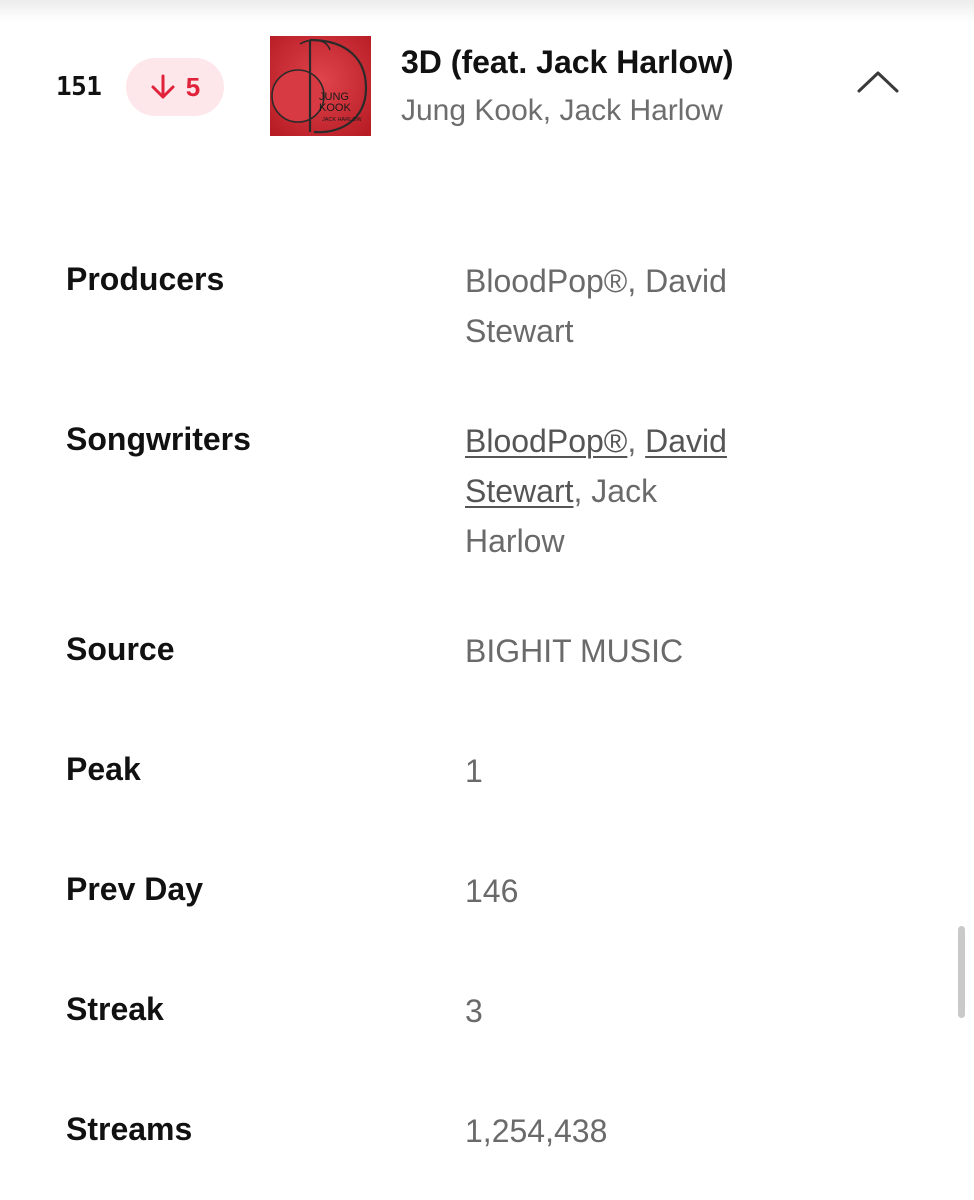  What do you see at coordinates (158, 439) in the screenshot?
I see `songwriters-label: Songwriters` at bounding box center [158, 439].